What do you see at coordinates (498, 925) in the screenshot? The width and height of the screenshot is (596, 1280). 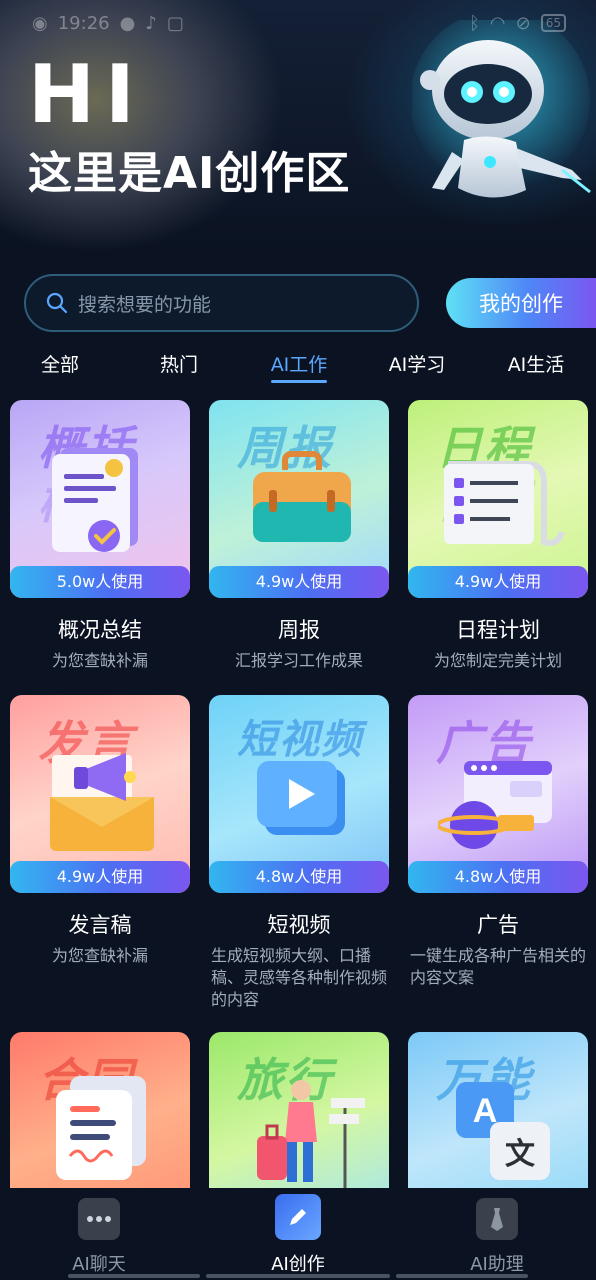 I see `card-title: 广告` at bounding box center [498, 925].